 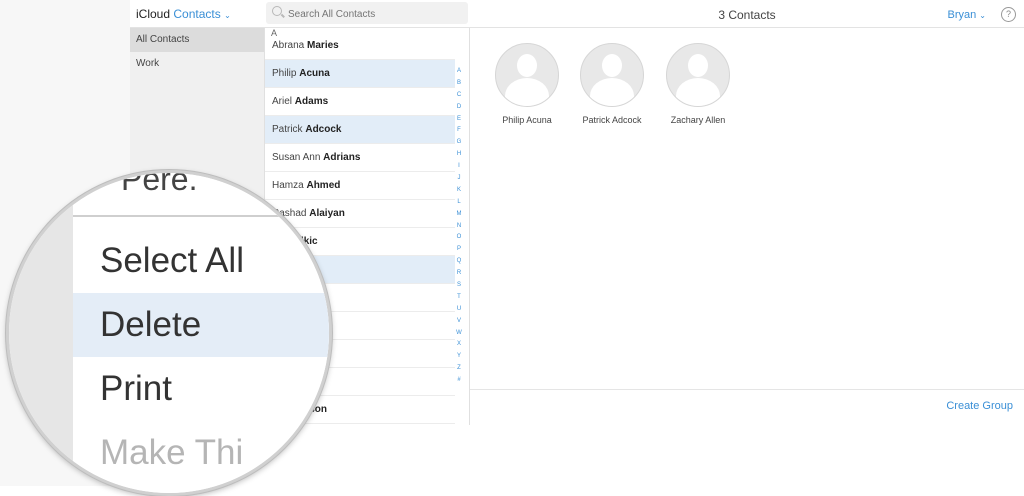 What do you see at coordinates (360, 74) in the screenshot?
I see `contact-row: Philip Acuna` at bounding box center [360, 74].